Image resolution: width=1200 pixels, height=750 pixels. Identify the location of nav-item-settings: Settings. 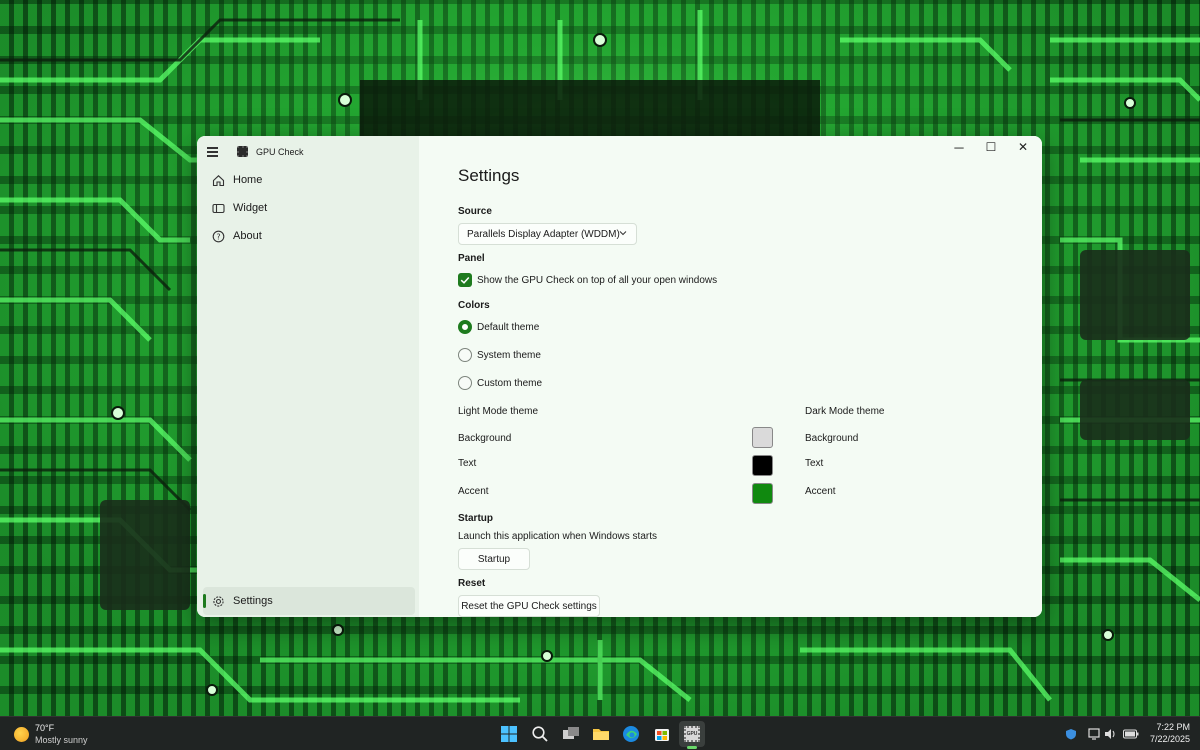
(309, 601).